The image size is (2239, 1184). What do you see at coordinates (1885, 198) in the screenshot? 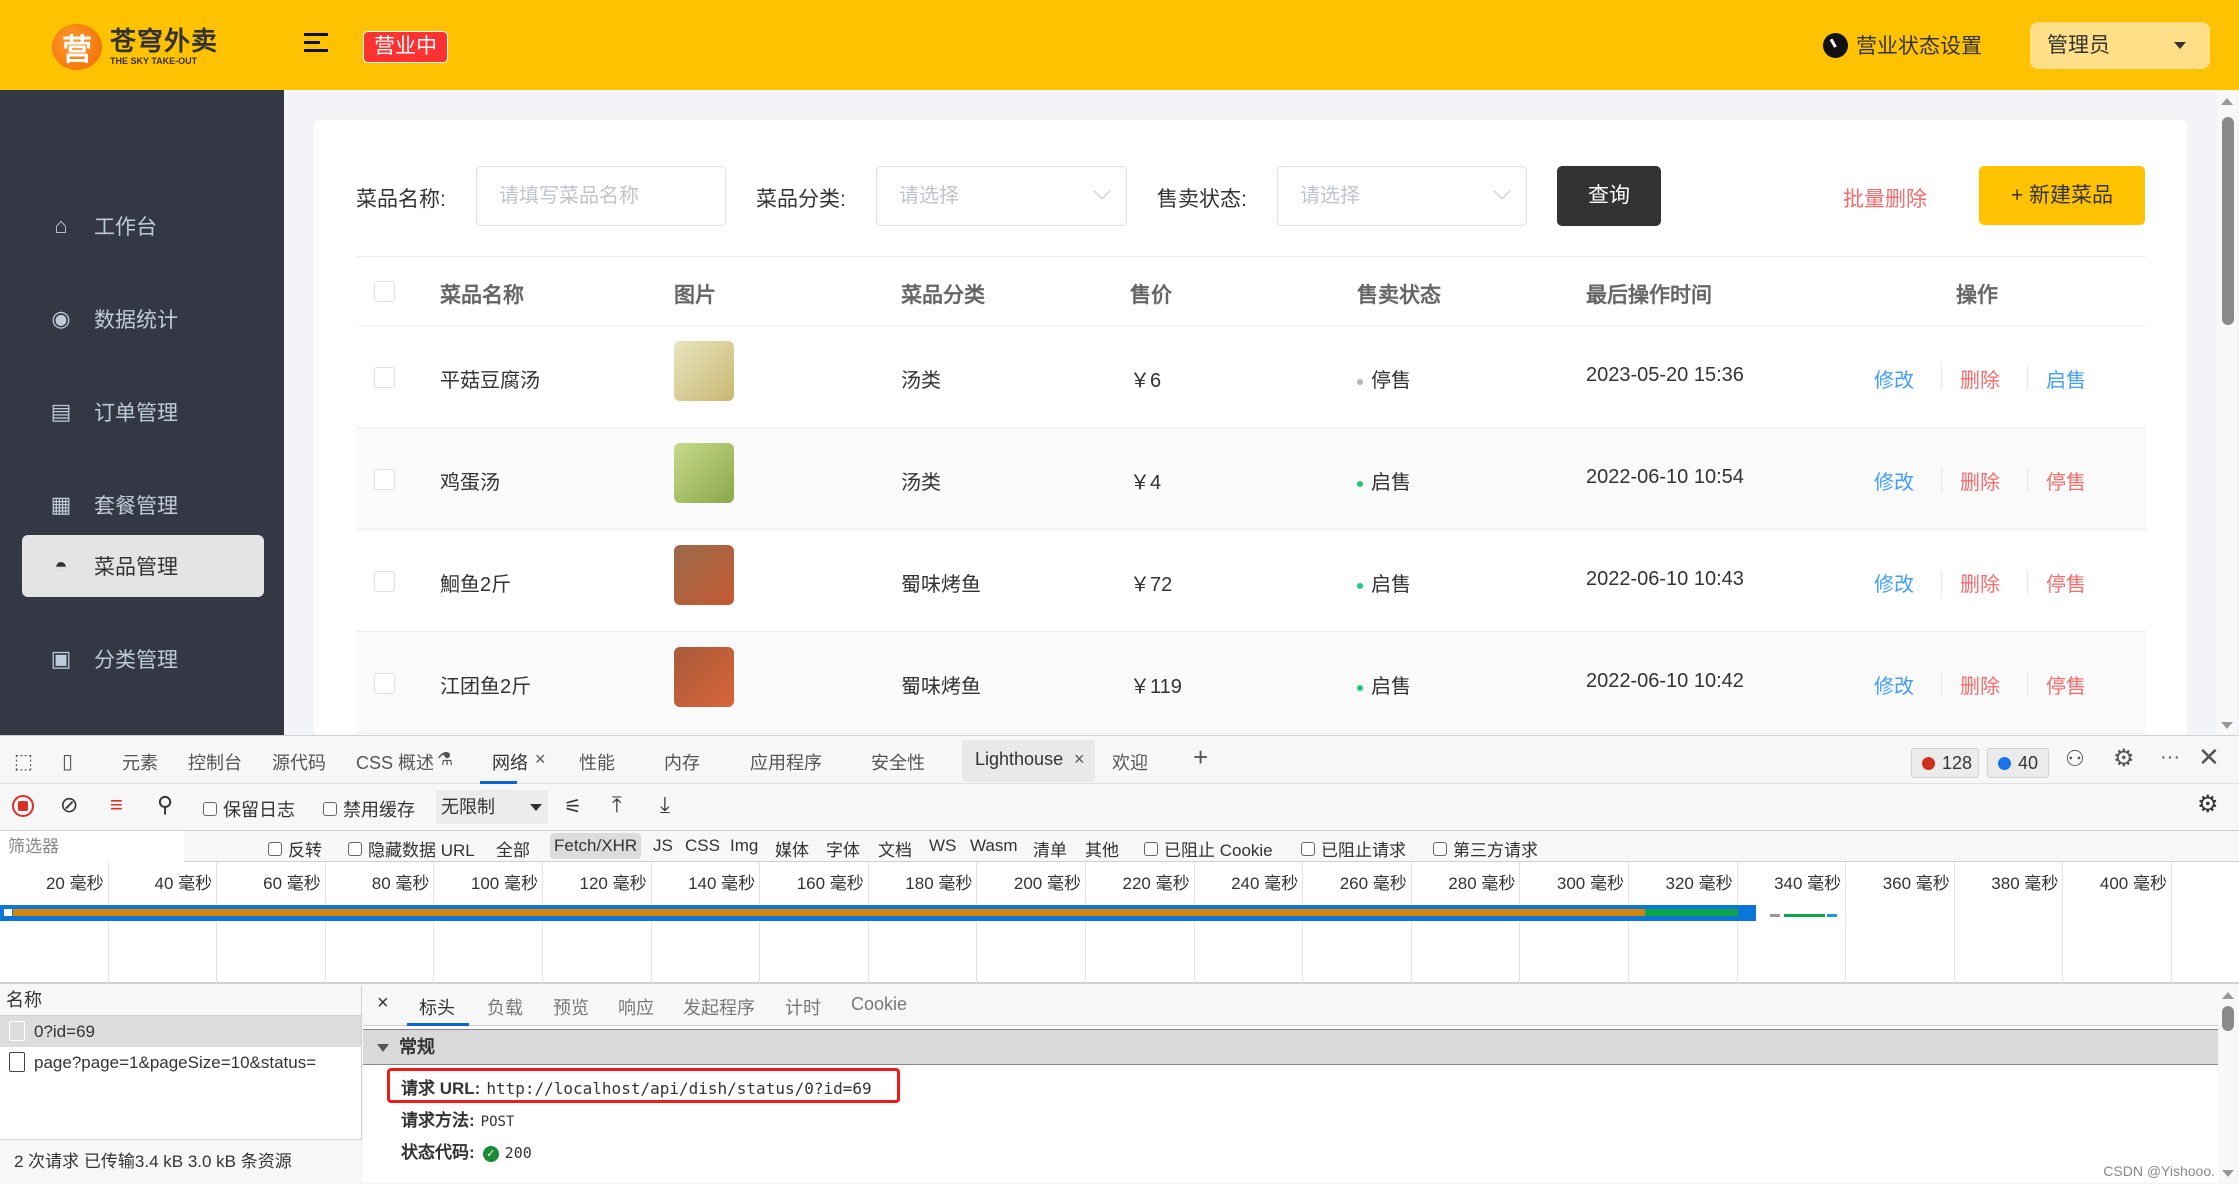
I see `batch-delete-button: 批量删除` at bounding box center [1885, 198].